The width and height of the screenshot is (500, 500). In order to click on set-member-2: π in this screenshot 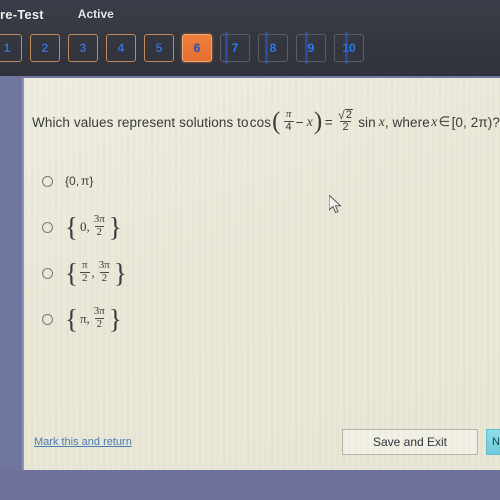, I will do `click(85, 181)`.